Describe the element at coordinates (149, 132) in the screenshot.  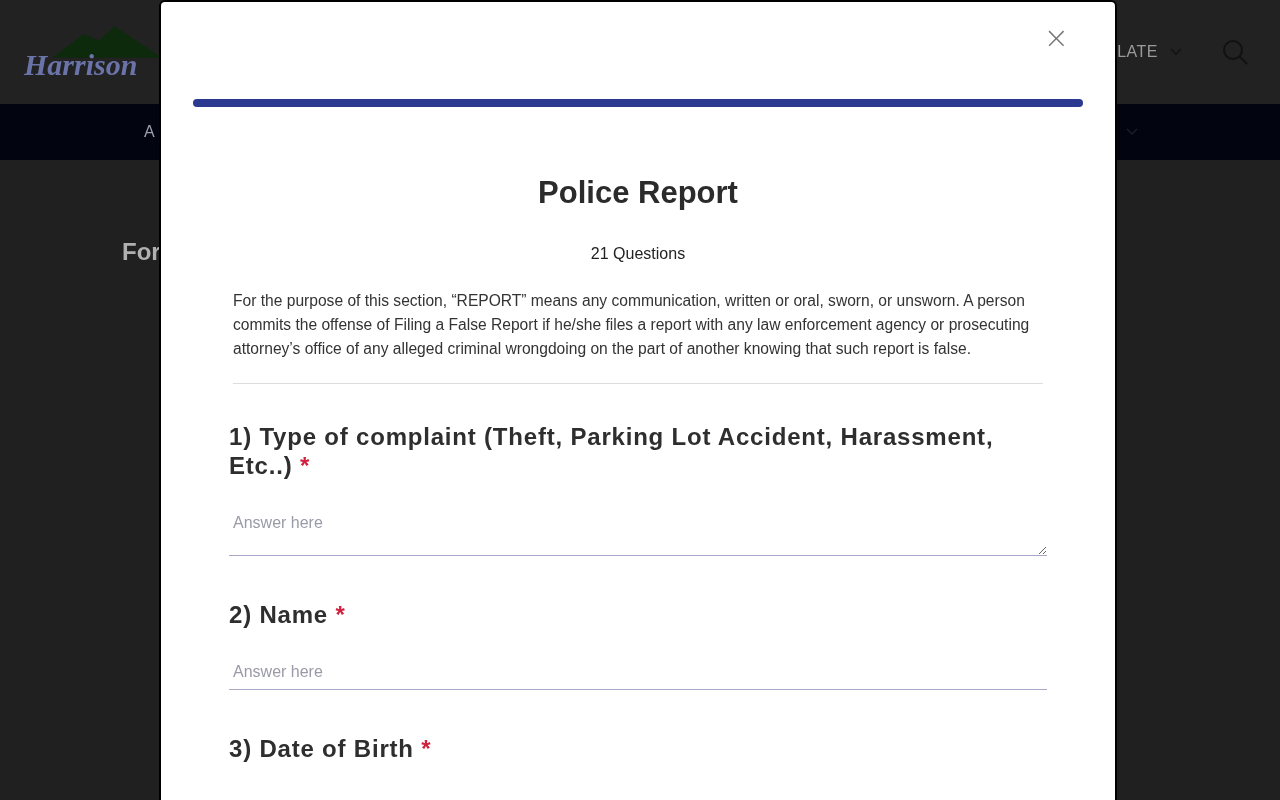
I see `nav-item: A` at that location.